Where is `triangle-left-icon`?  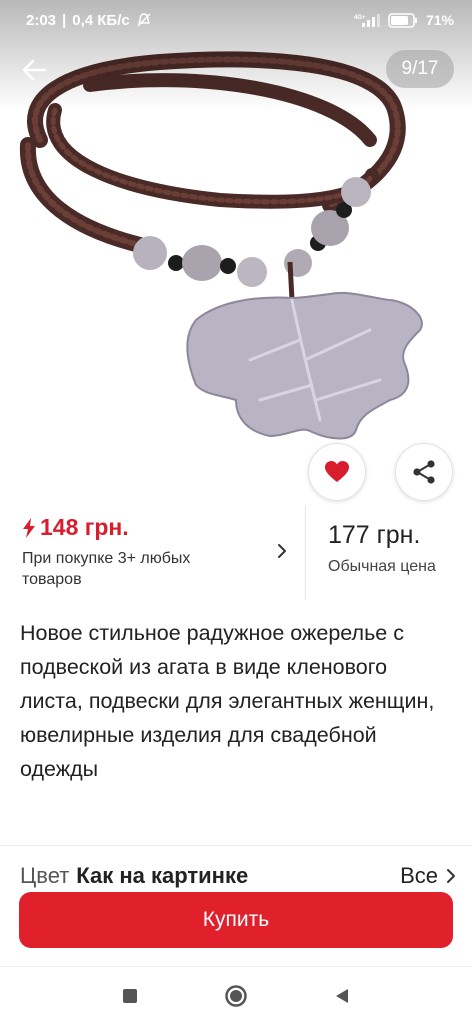 triangle-left-icon is located at coordinates (342, 995).